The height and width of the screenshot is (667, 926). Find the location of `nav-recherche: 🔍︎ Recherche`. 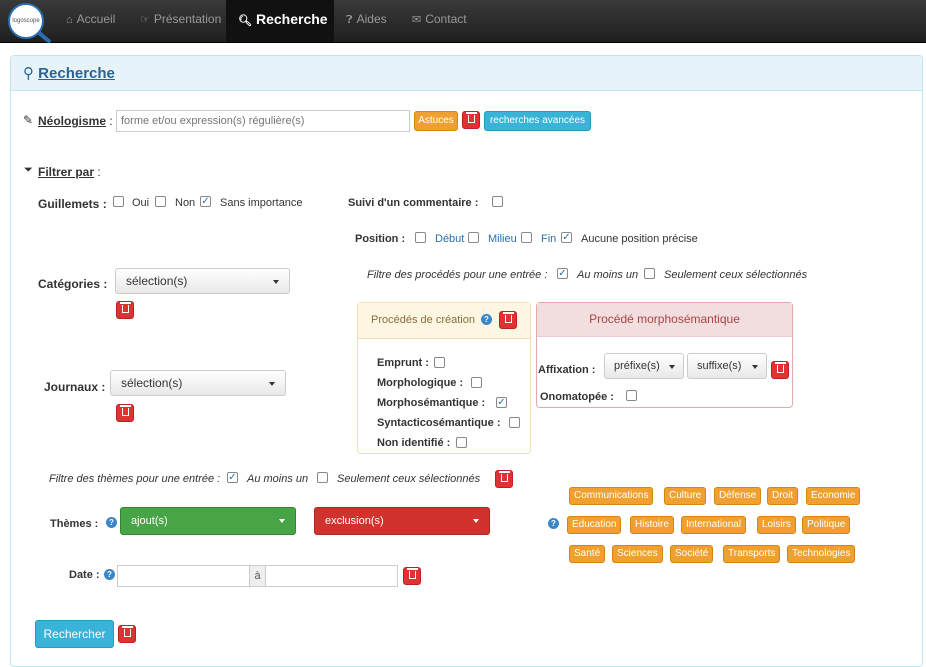

nav-recherche: 🔍︎ Recherche is located at coordinates (280, 21).